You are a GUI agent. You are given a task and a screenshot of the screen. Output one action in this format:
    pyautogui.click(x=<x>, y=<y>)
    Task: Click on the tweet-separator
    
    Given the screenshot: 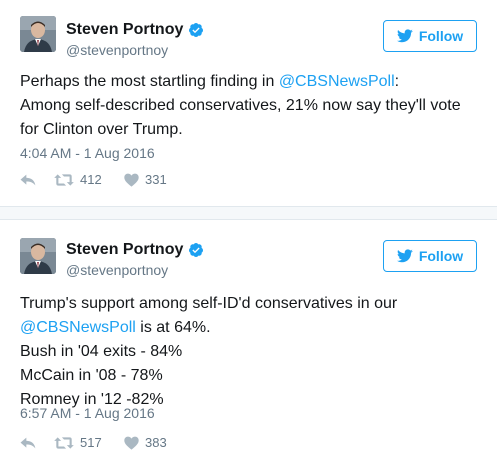 What is the action you would take?
    pyautogui.click(x=248, y=213)
    